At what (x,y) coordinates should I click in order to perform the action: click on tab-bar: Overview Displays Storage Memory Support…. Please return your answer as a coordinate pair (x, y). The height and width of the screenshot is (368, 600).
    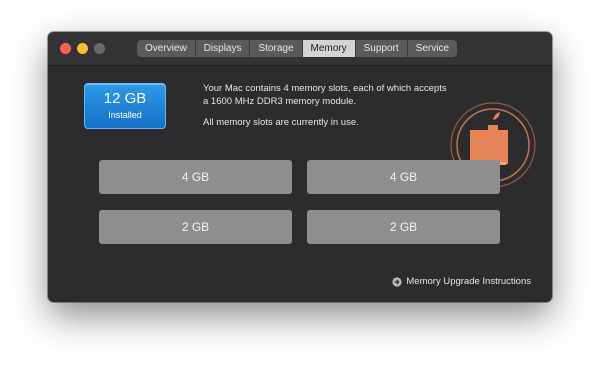
    Looking at the image, I should click on (297, 48).